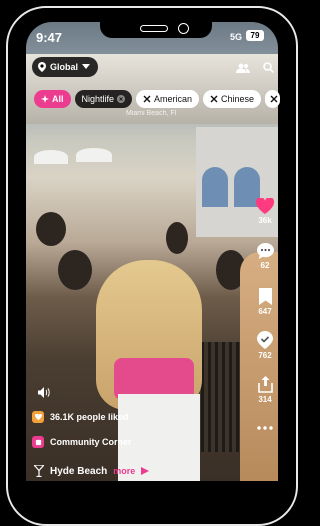  Describe the element at coordinates (79, 471) in the screenshot. I see `venue-name: Hyde Beach` at that location.